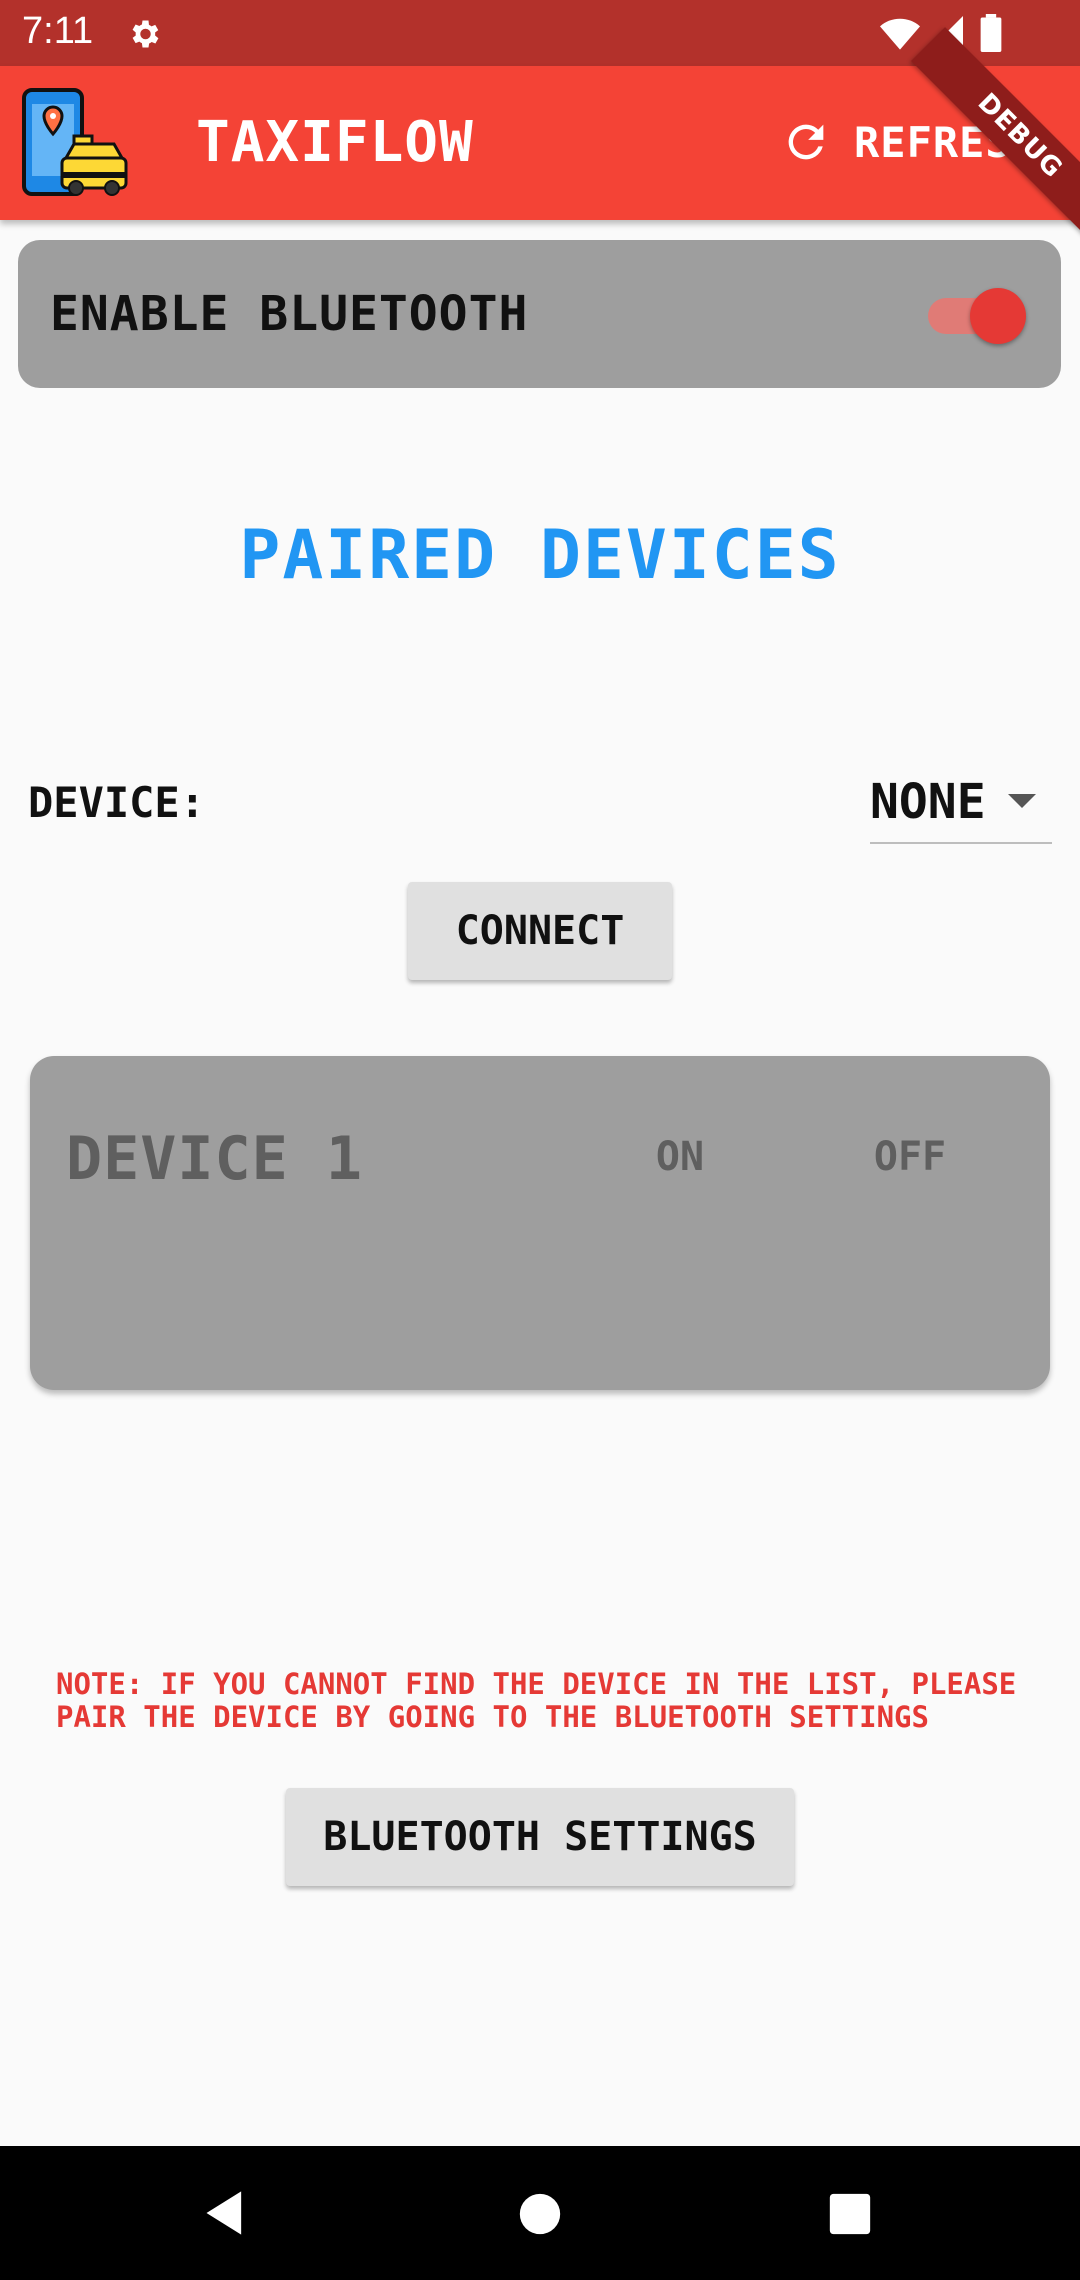 The height and width of the screenshot is (2280, 1080). What do you see at coordinates (998, 316) in the screenshot?
I see `bluetooth-switch-toggle` at bounding box center [998, 316].